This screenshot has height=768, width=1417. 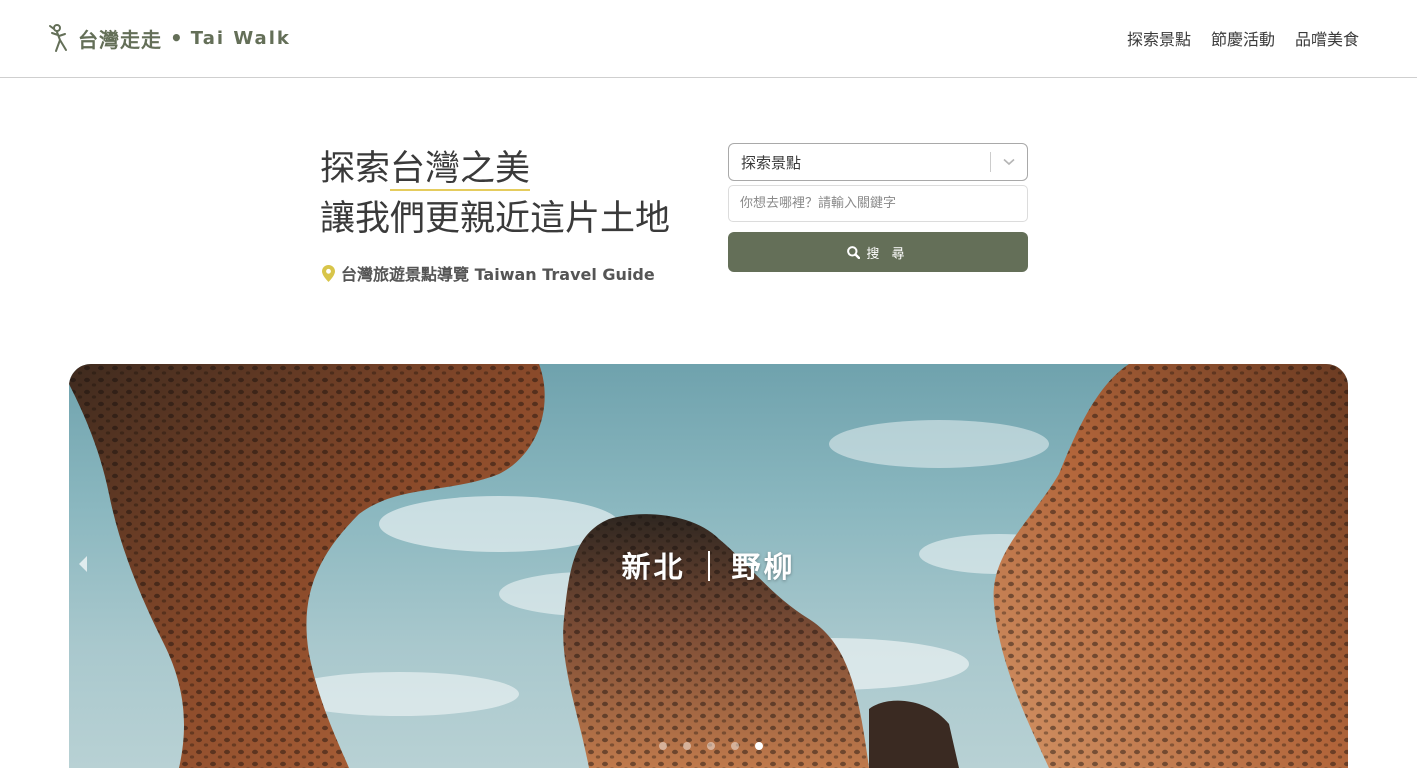 I want to click on caption-divider, so click(x=708, y=566).